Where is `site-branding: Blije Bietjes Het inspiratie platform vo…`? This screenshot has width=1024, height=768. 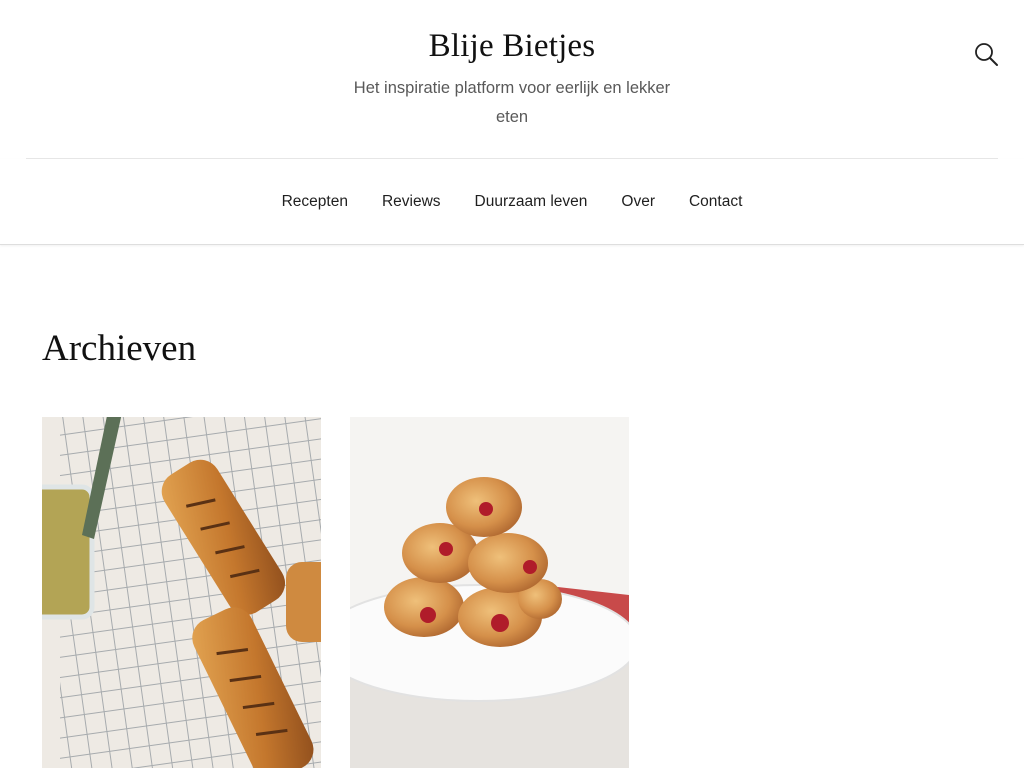
site-branding: Blije Bietjes Het inspiratie platform vo… is located at coordinates (512, 79).